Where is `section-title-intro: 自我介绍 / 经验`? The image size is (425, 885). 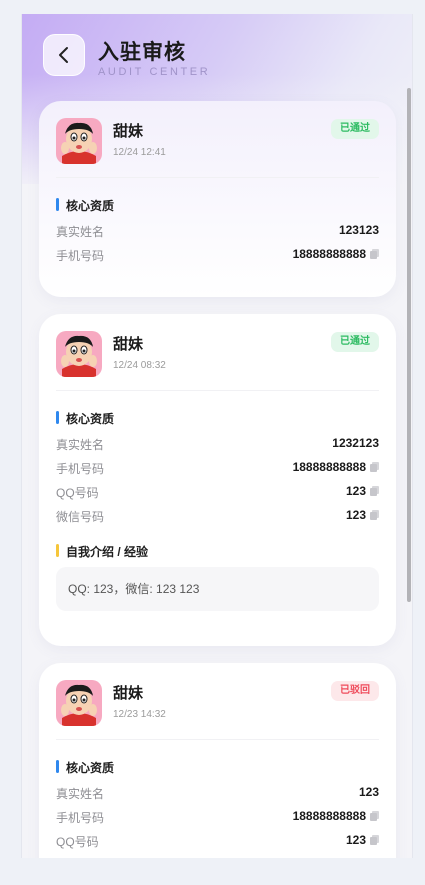 section-title-intro: 自我介绍 / 经验 is located at coordinates (102, 551).